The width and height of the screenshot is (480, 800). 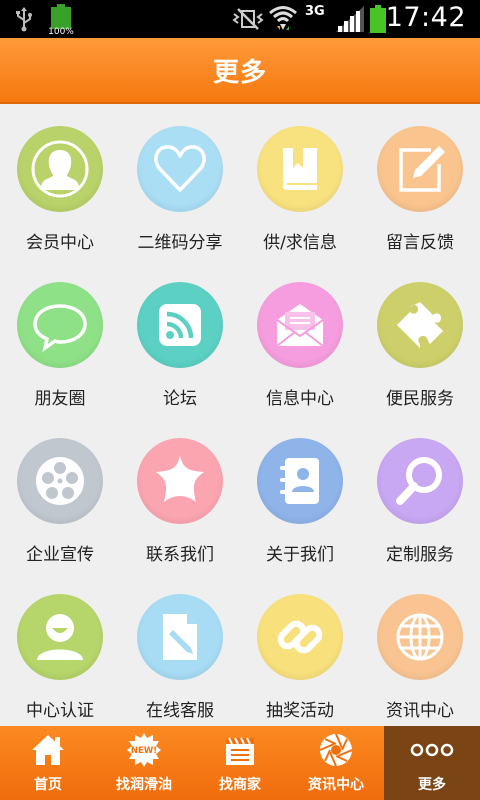 I want to click on grid-item-forum: 论坛, so click(x=180, y=338).